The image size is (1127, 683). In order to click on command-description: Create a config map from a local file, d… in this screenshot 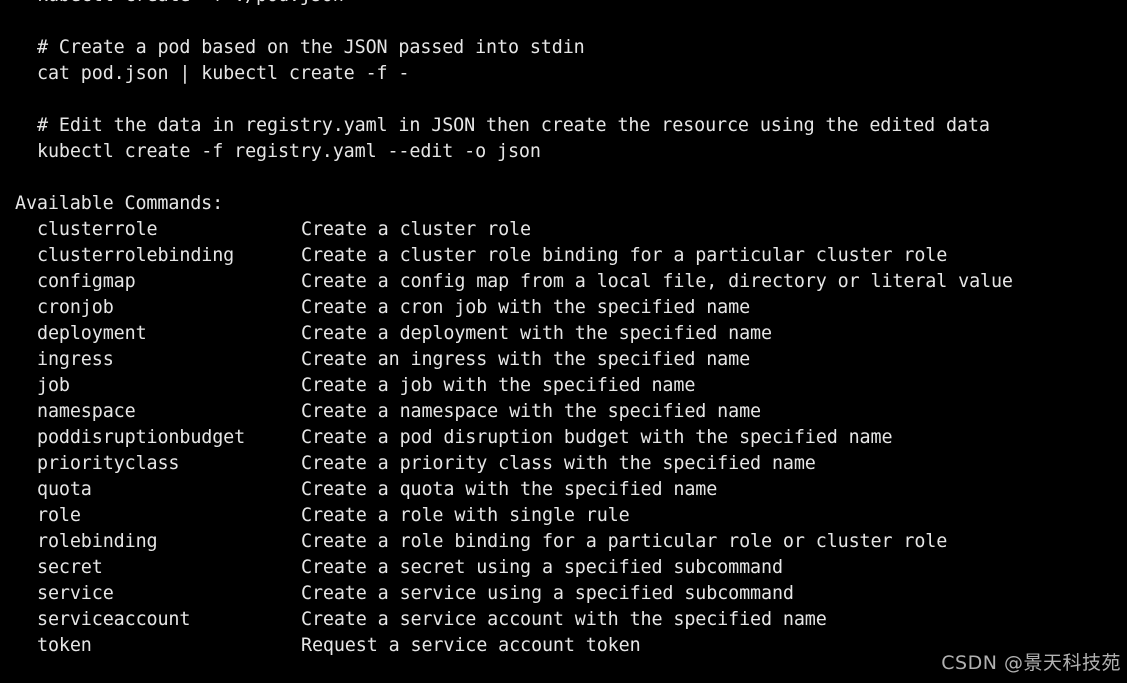, I will do `click(657, 281)`.